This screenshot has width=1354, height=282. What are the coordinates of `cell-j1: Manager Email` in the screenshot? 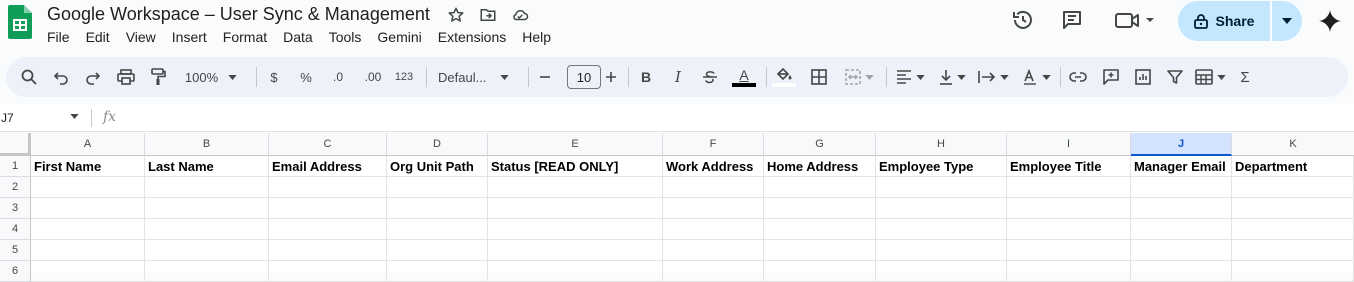 It's located at (1181, 166).